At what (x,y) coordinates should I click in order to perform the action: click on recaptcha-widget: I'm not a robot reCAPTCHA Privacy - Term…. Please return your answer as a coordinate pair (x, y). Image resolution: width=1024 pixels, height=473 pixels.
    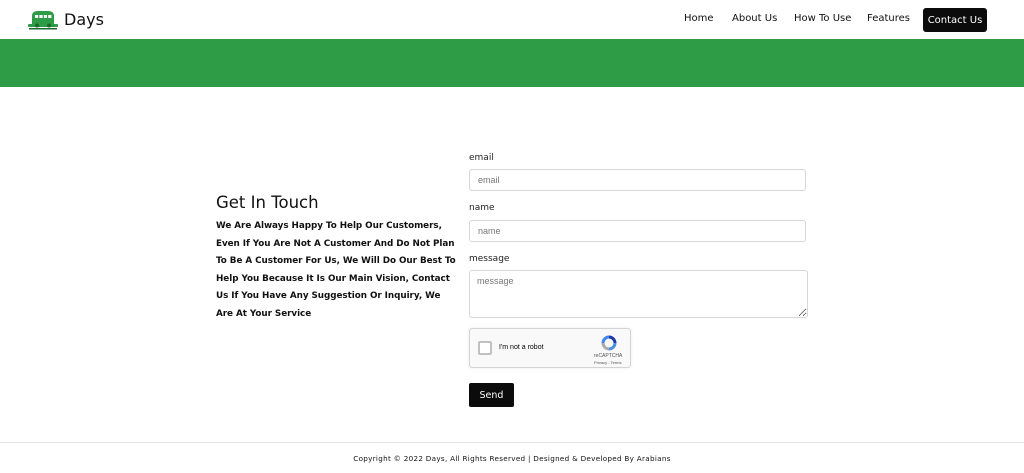
    Looking at the image, I should click on (550, 348).